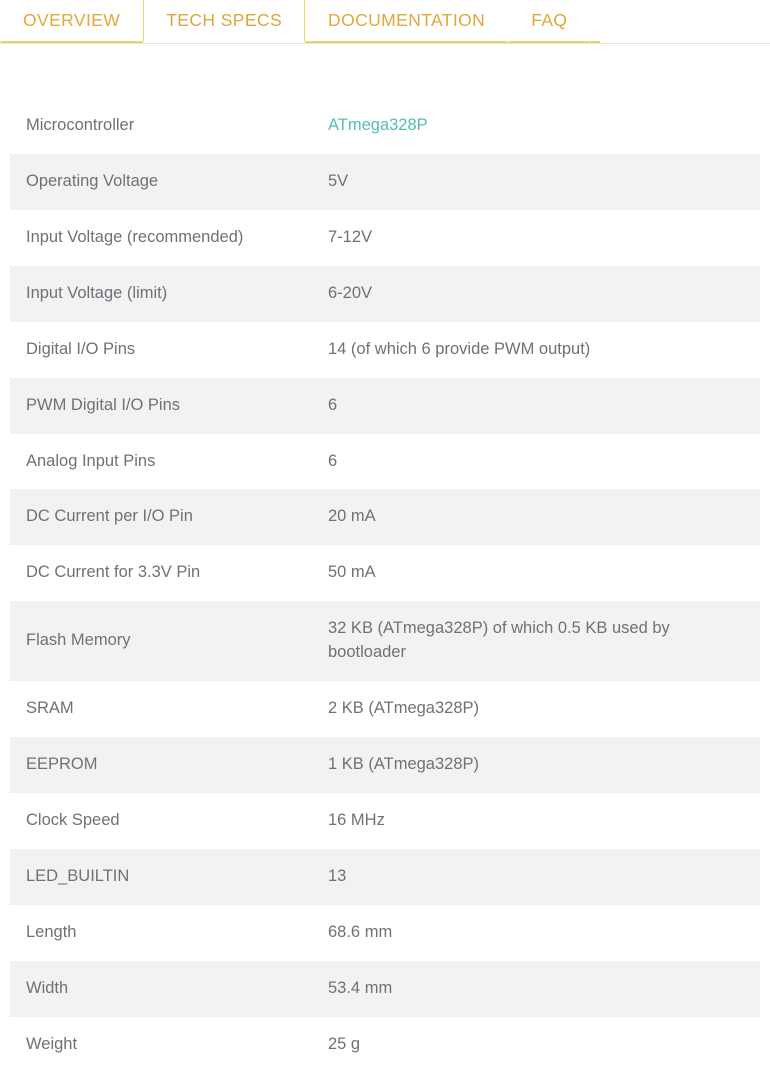  Describe the element at coordinates (62, 764) in the screenshot. I see `spec-key: EEPROM` at that location.